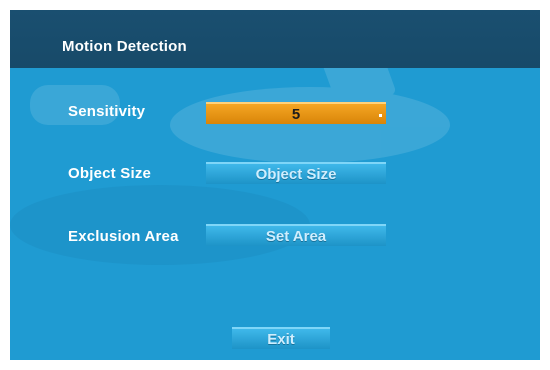  I want to click on sensitivity-select: 5, so click(296, 113).